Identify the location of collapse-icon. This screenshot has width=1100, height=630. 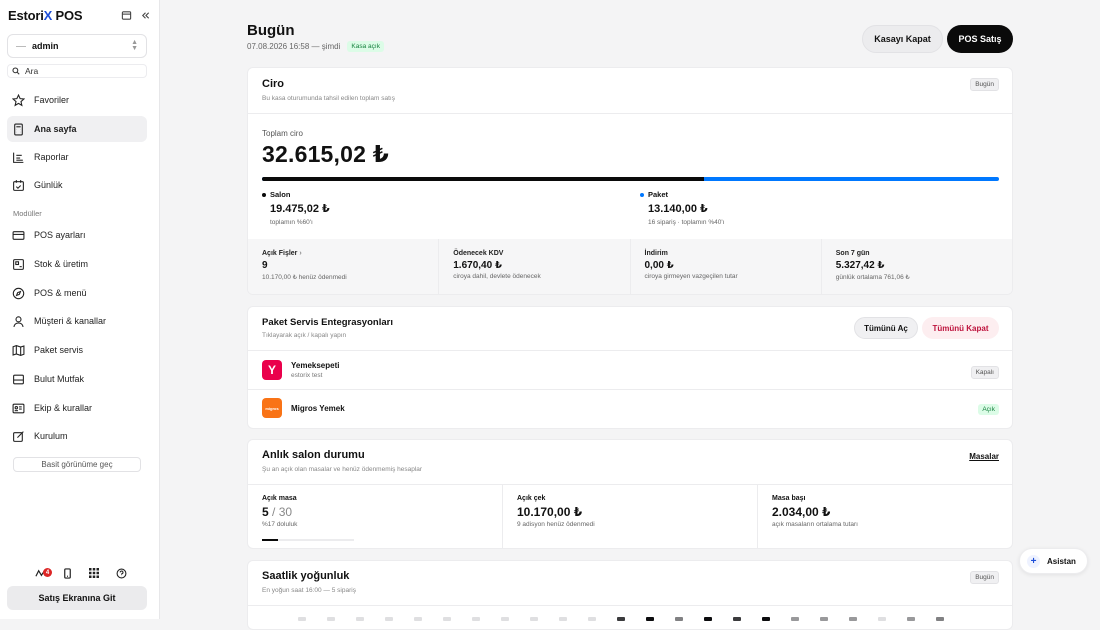
(145, 15).